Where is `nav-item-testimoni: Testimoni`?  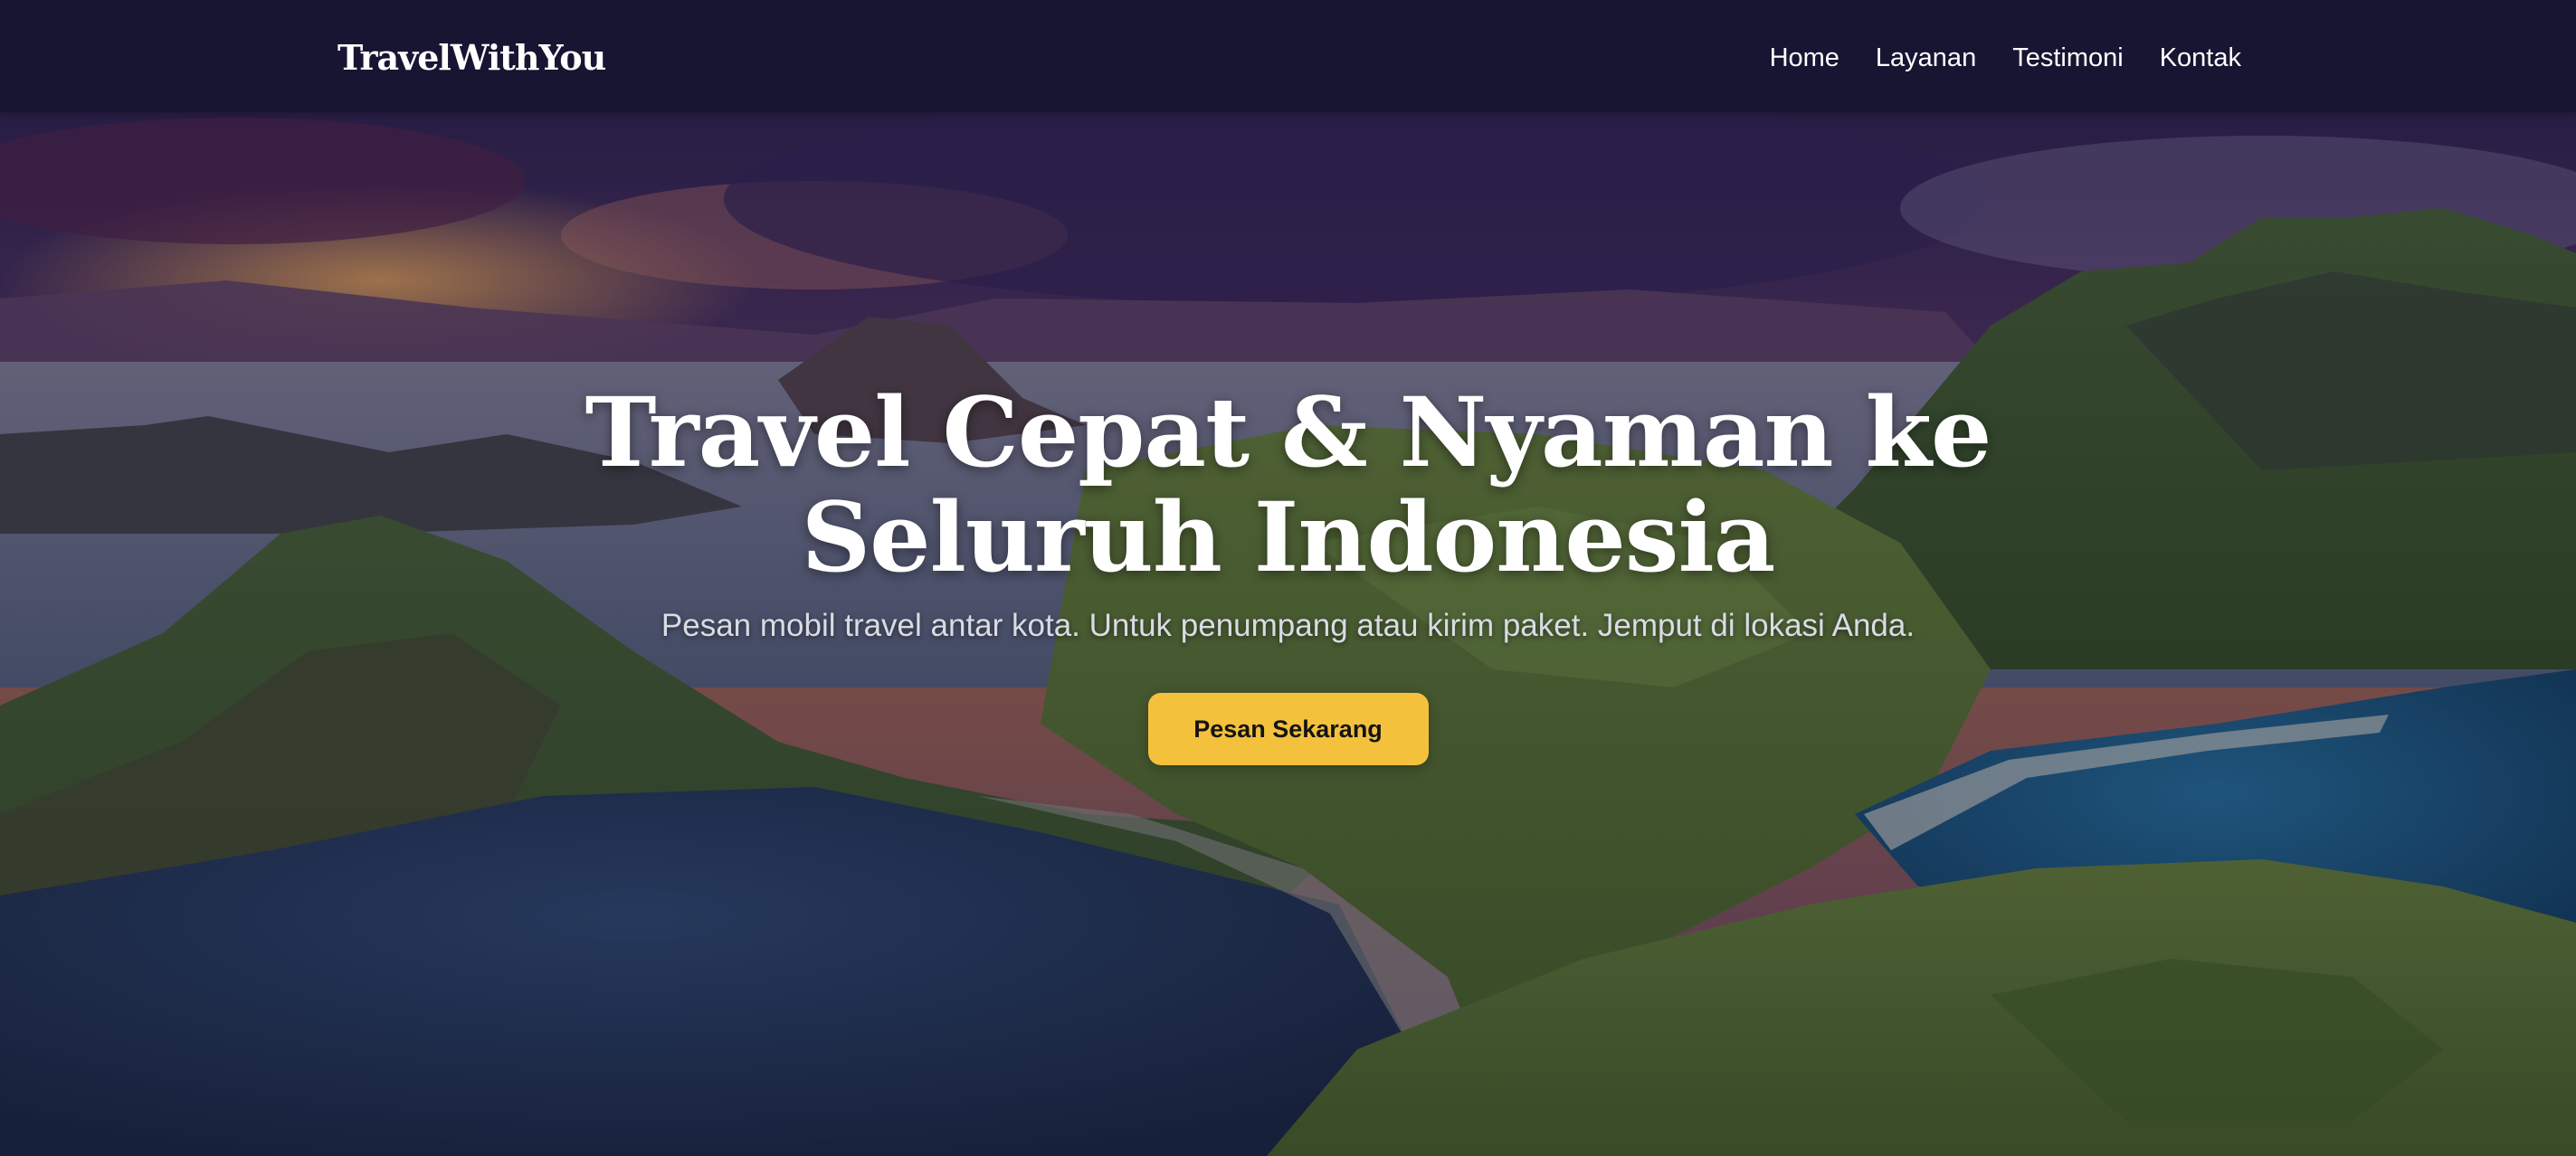 nav-item-testimoni: Testimoni is located at coordinates (2068, 58).